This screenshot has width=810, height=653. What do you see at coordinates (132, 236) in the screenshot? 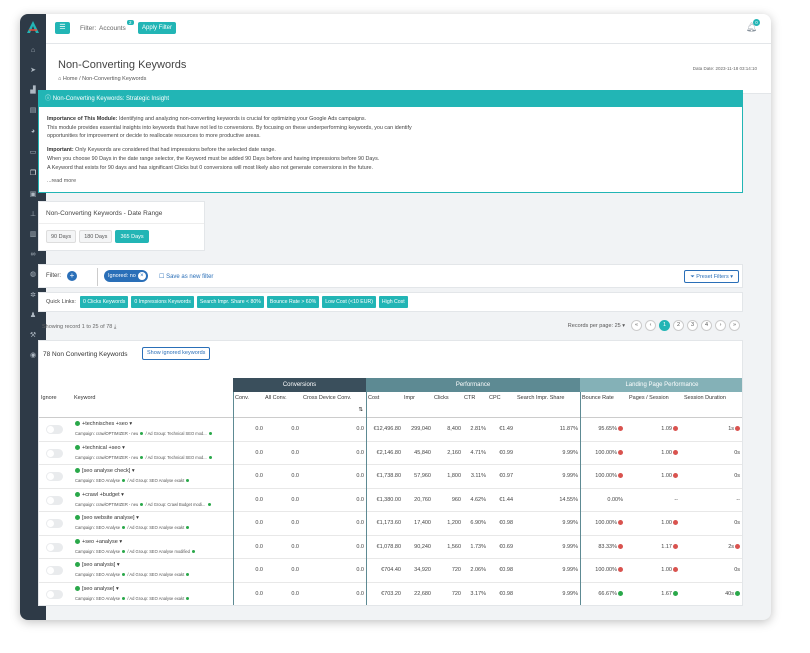
I see `range-365-days-button: 365 Days` at bounding box center [132, 236].